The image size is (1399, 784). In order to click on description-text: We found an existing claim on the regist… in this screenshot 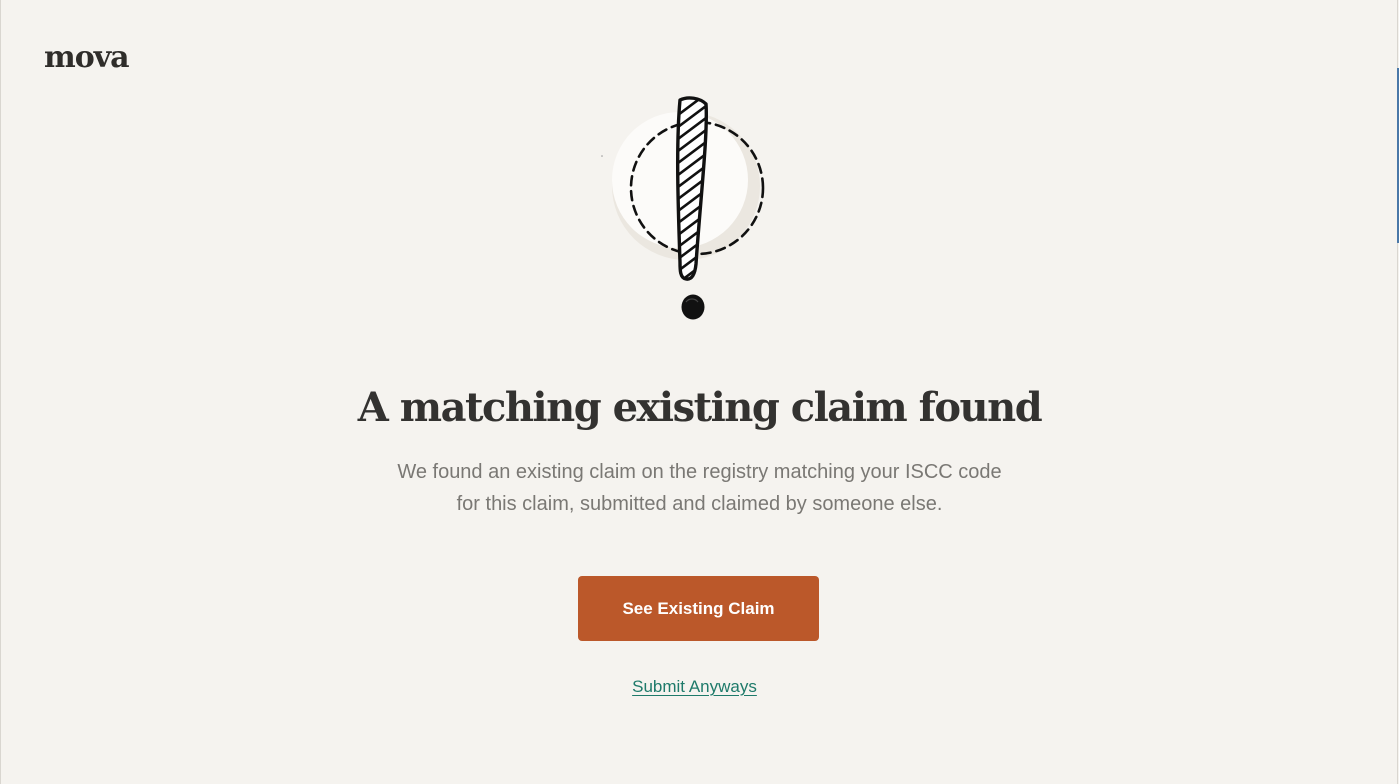, I will do `click(699, 488)`.